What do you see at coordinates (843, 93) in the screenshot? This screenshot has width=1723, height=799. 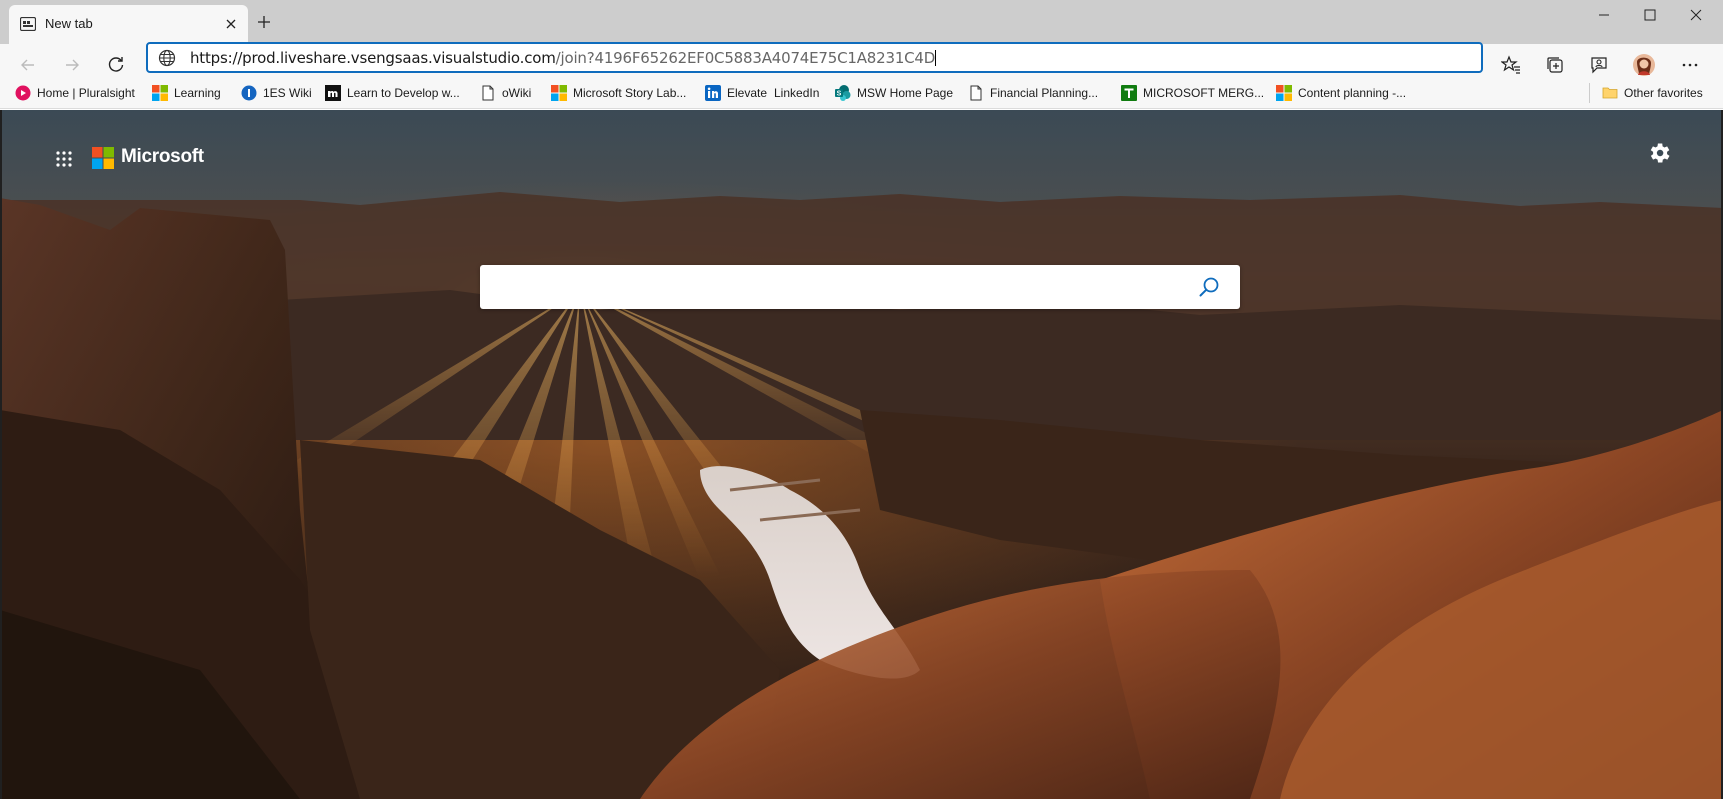 I see `sharepoint-icon: S` at bounding box center [843, 93].